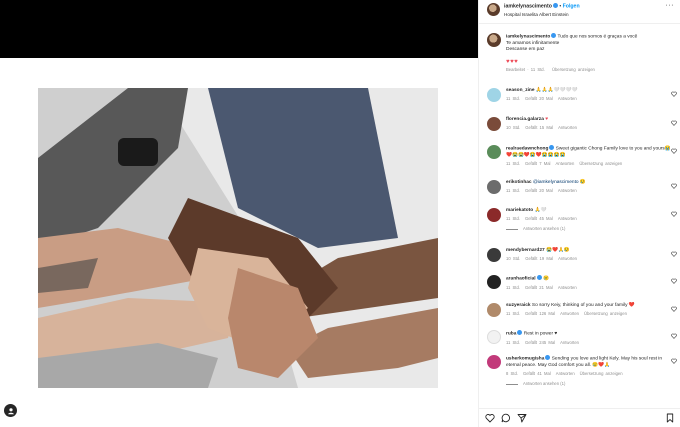 Image resolution: width=680 pixels, height=427 pixels. I want to click on share-button, so click(522, 418).